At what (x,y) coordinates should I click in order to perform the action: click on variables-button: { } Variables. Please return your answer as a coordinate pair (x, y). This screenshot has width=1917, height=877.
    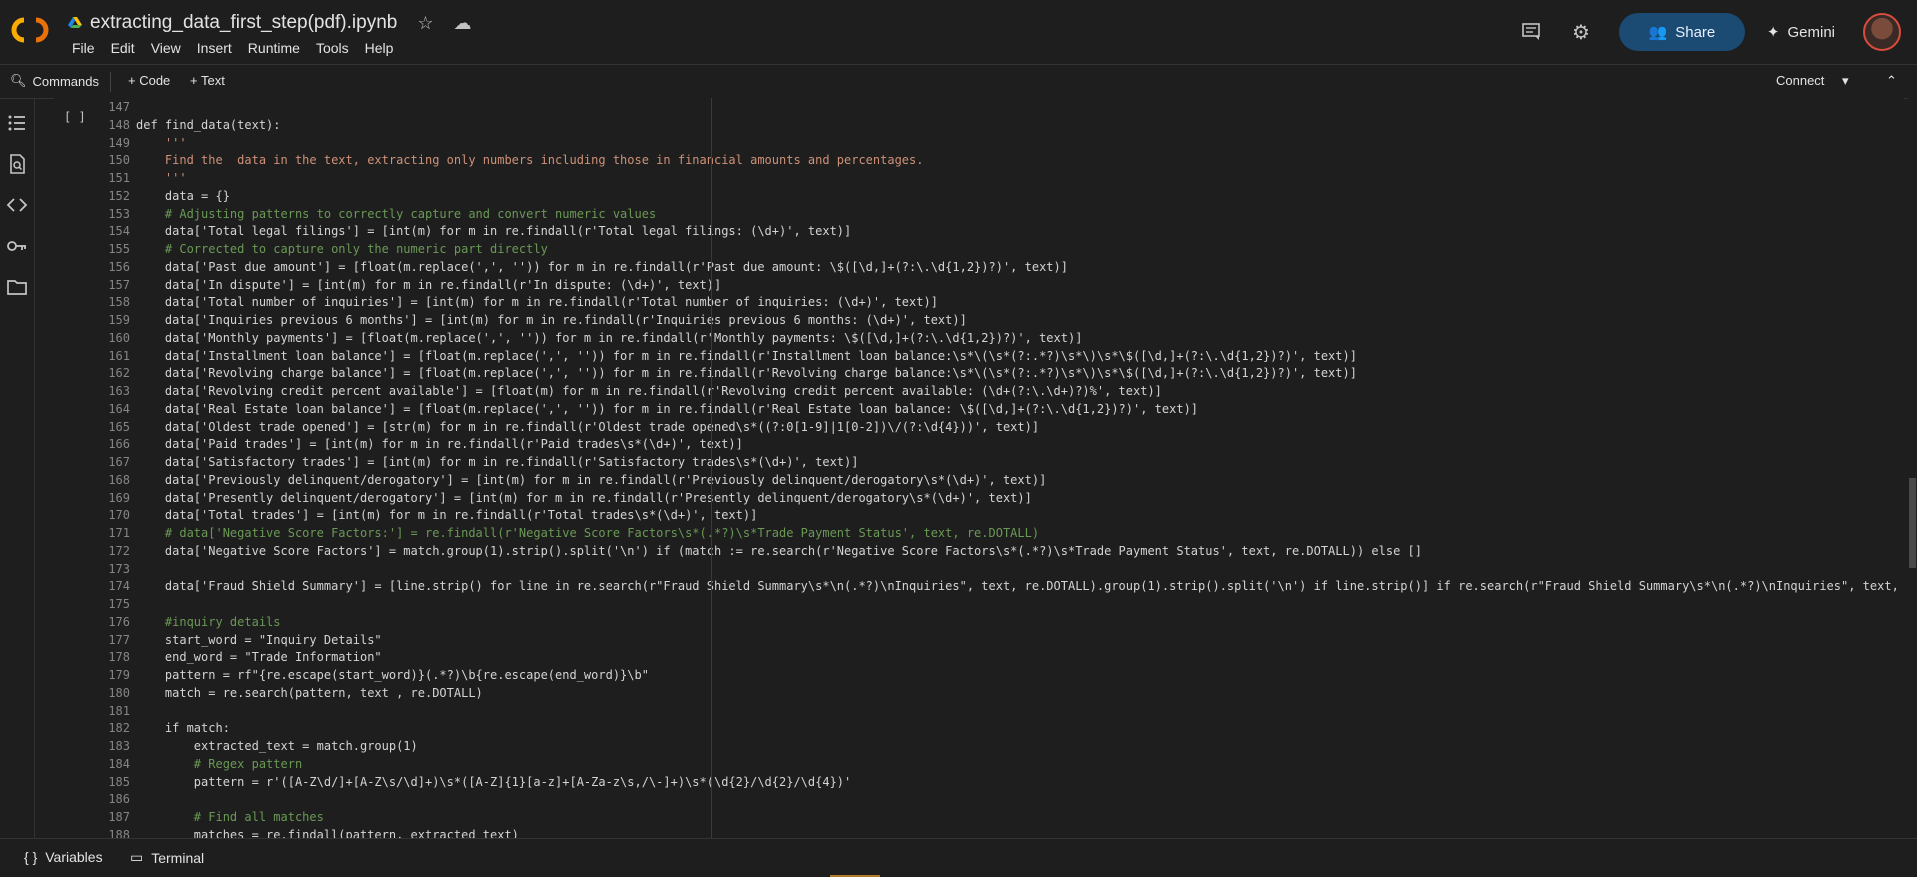
    Looking at the image, I should click on (63, 857).